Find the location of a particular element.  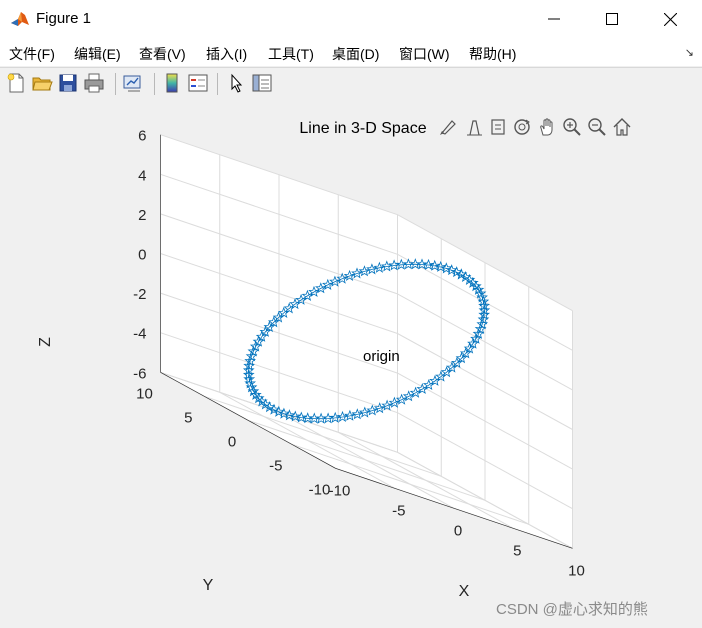

maximize-icon is located at coordinates (612, 19).